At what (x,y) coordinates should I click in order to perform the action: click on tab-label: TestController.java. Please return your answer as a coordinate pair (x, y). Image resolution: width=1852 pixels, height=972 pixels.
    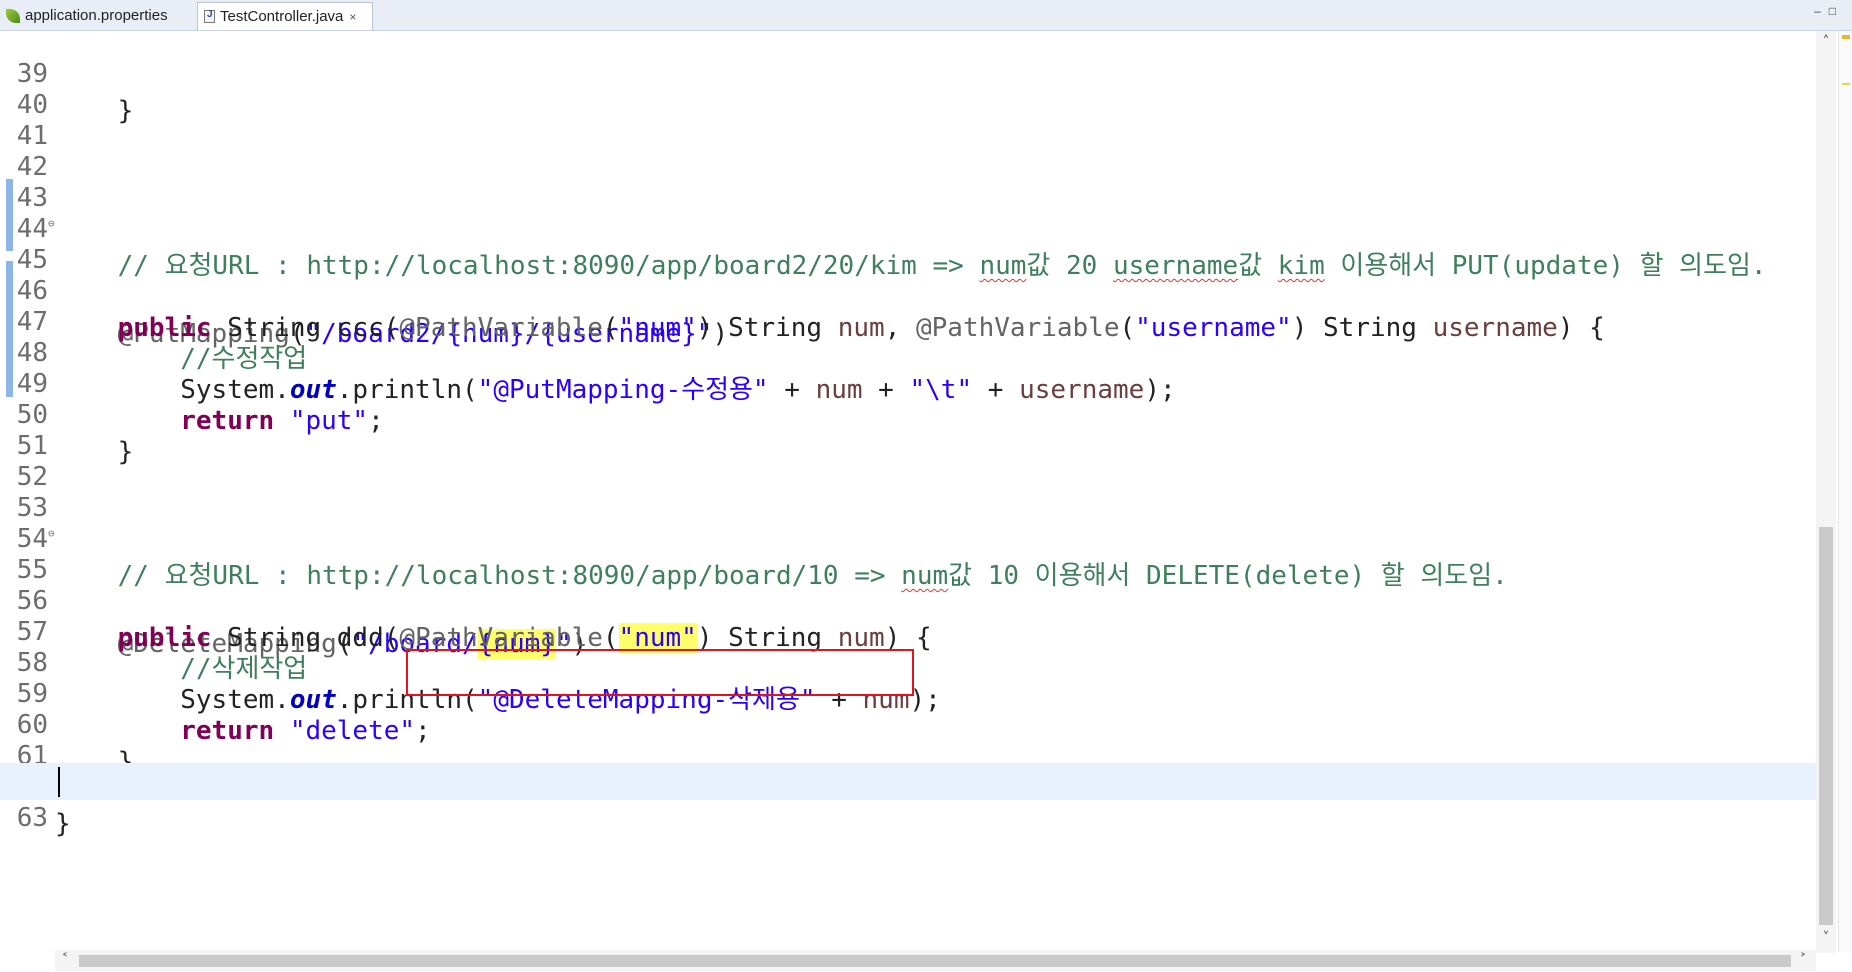
    Looking at the image, I should click on (282, 16).